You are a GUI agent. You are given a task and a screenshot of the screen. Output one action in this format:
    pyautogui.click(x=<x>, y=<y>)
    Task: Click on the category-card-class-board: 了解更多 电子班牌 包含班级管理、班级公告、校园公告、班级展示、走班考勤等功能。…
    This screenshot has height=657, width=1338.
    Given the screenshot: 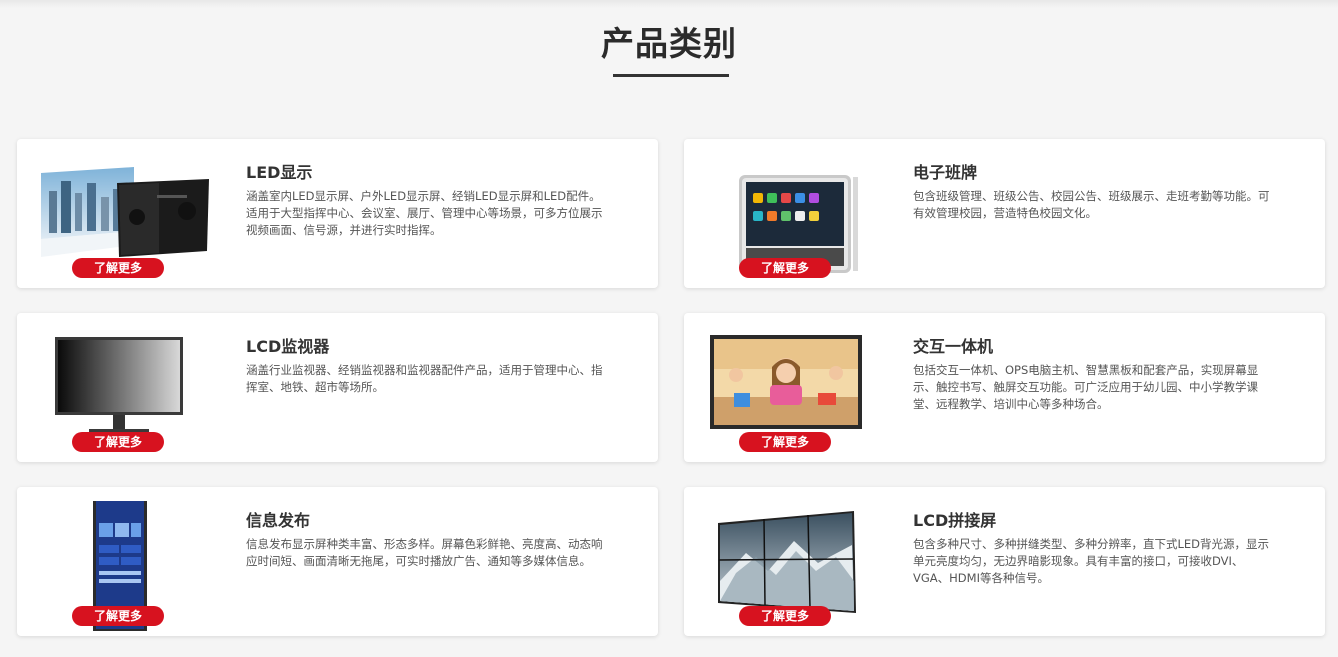 What is the action you would take?
    pyautogui.click(x=1004, y=213)
    